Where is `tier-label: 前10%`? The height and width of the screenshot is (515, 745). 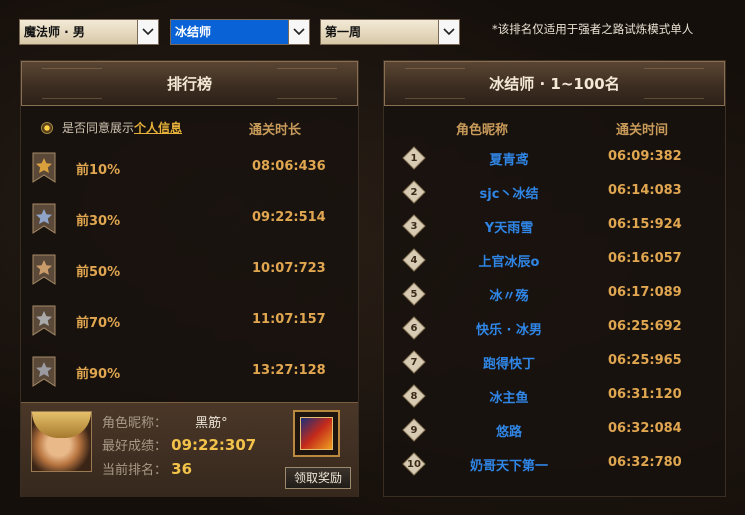
tier-label: 前10% is located at coordinates (98, 170).